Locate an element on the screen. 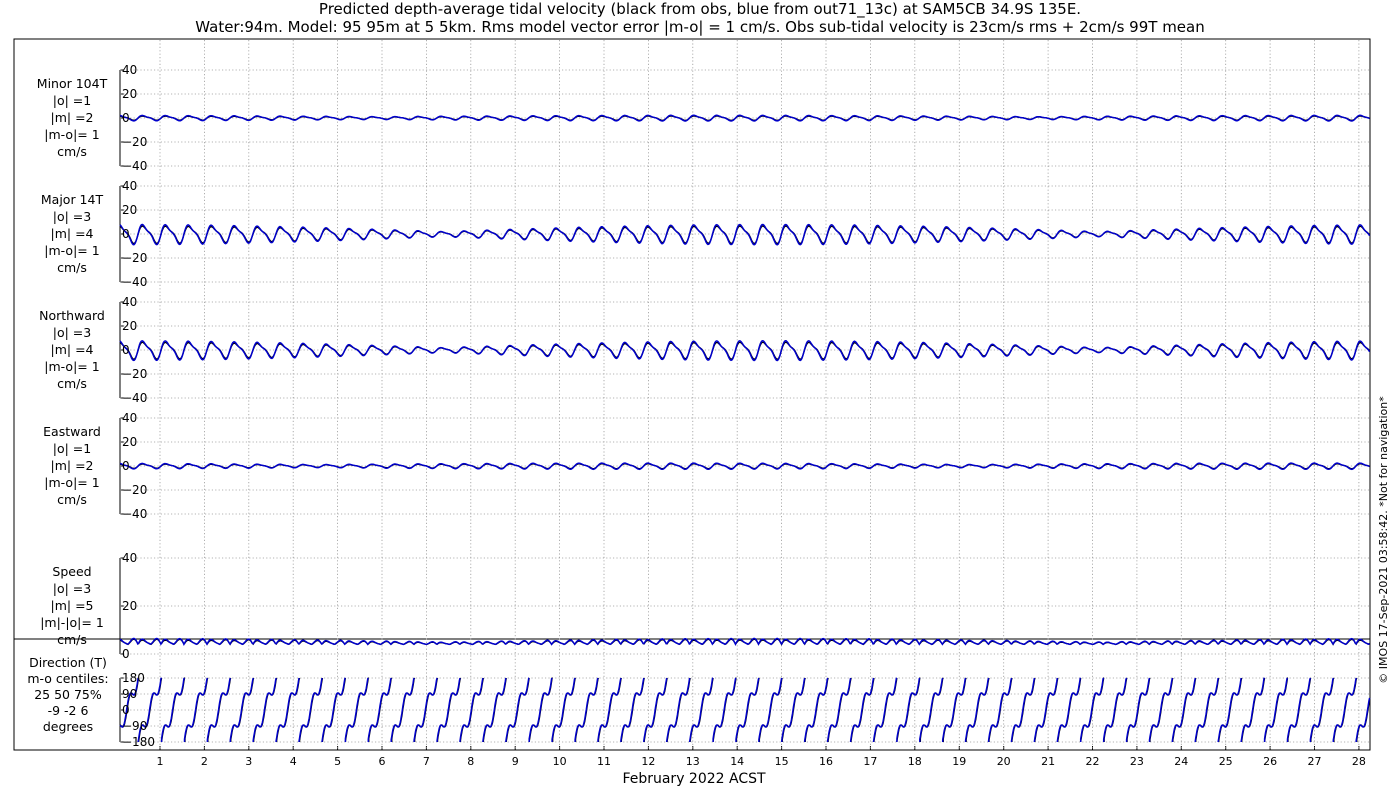 Image resolution: width=1400 pixels, height=800 pixels. x-tick-label: 14 is located at coordinates (737, 761).